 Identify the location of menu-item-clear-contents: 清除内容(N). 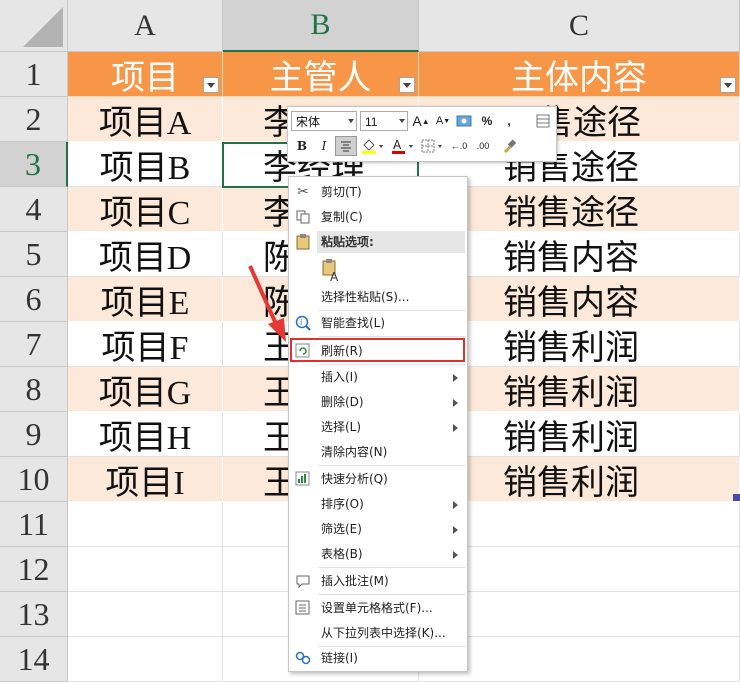
(378, 452).